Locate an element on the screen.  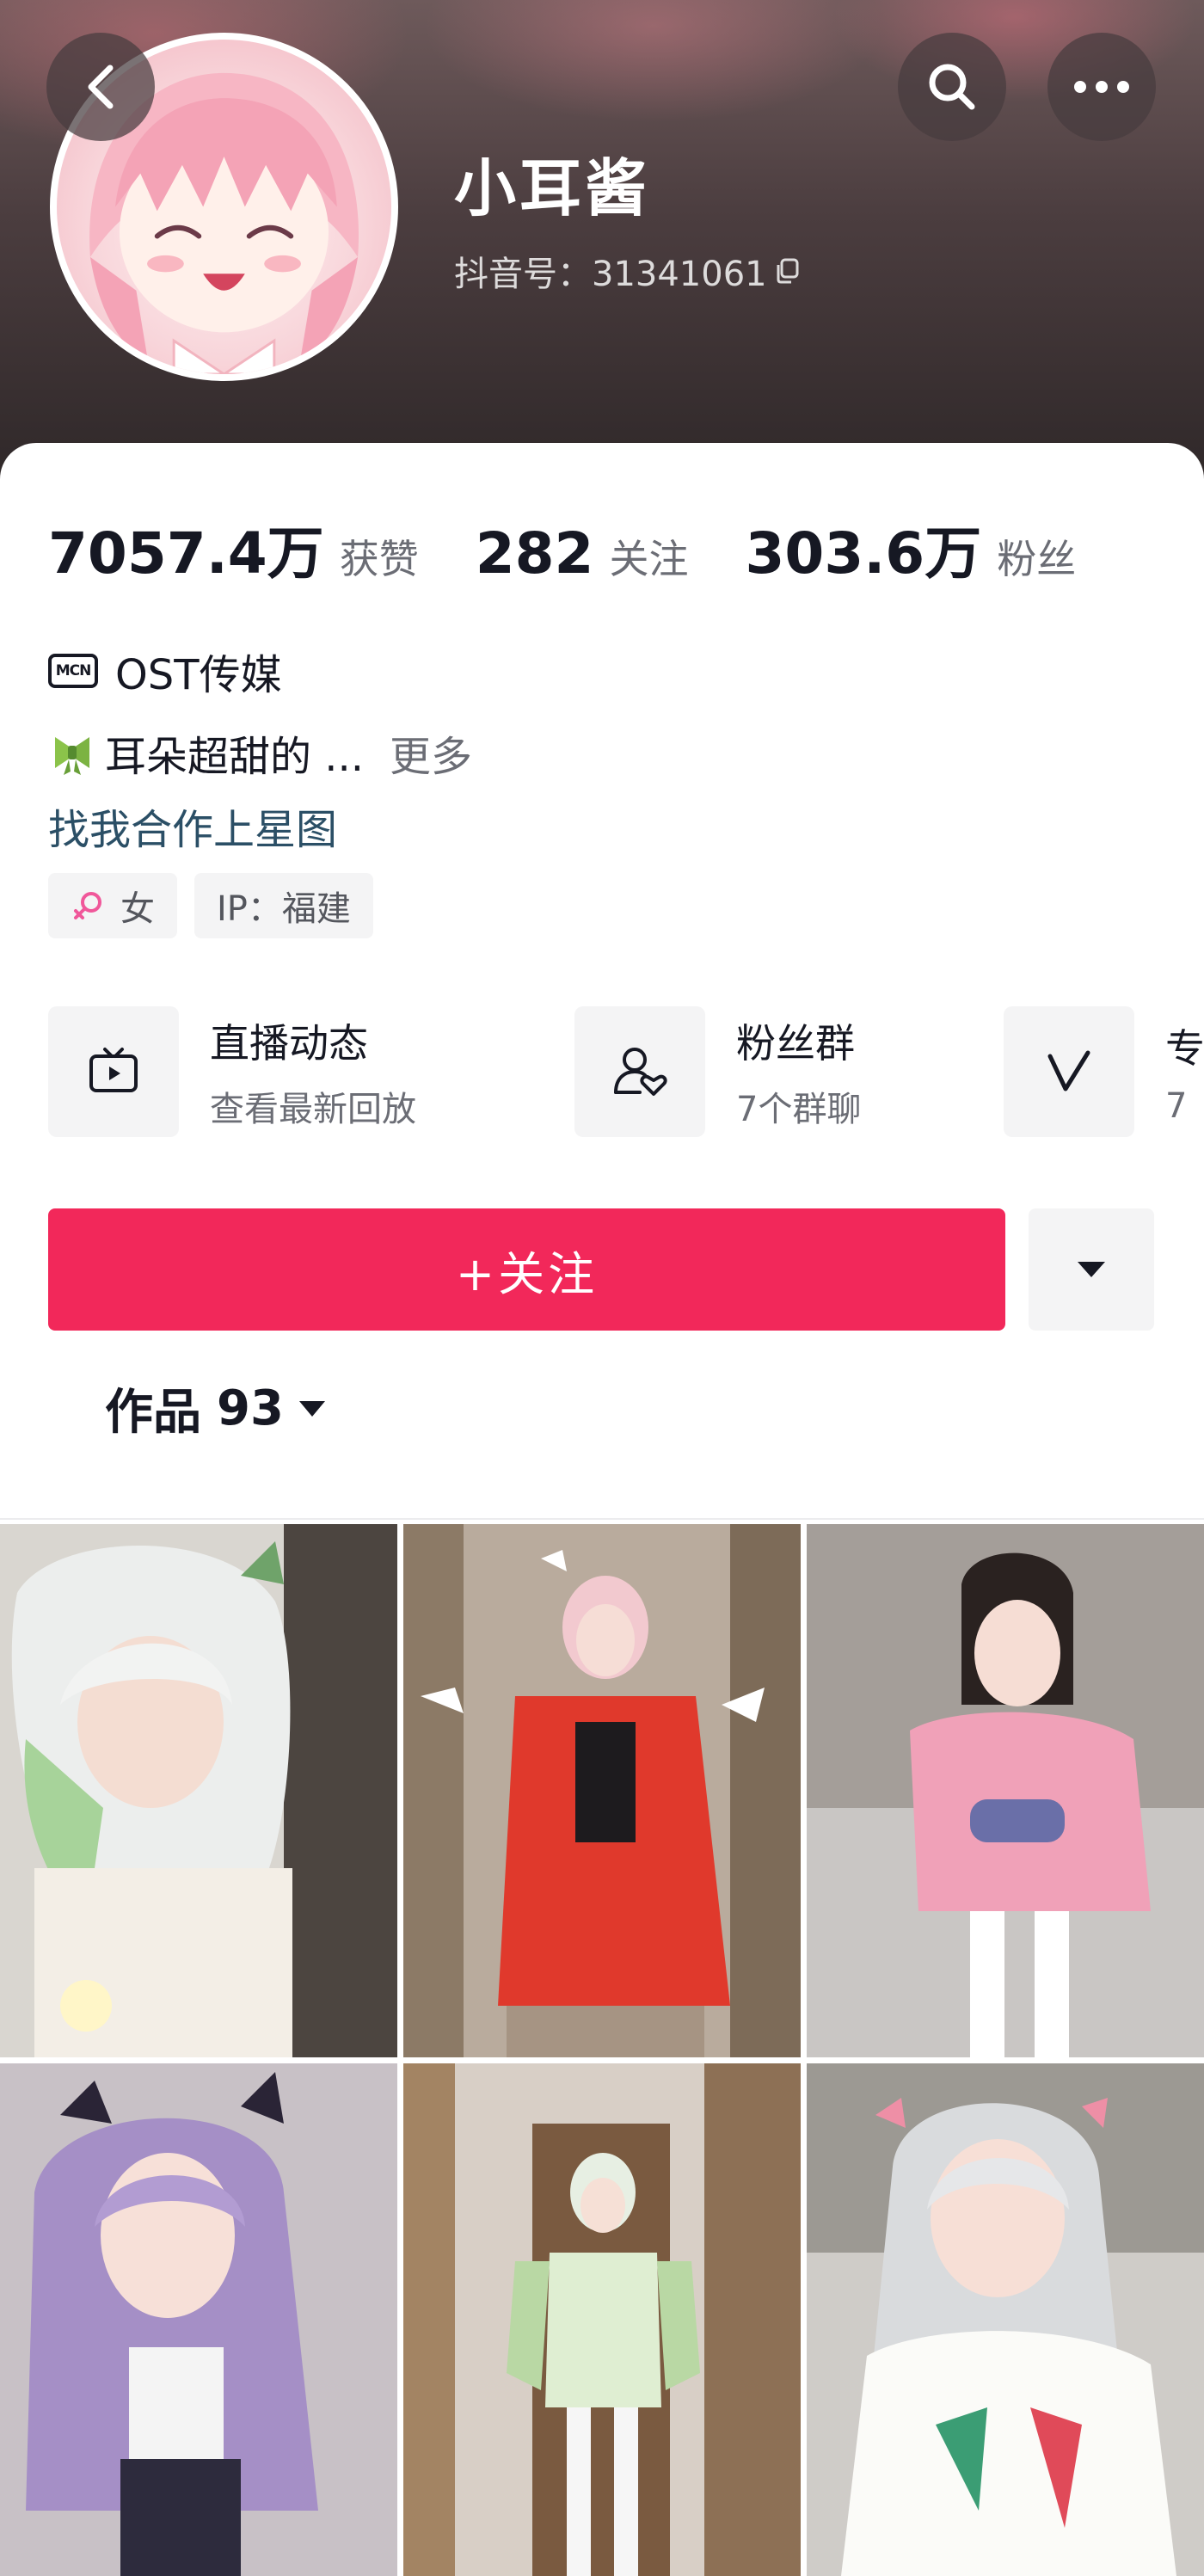
tv-icon is located at coordinates (113, 1070).